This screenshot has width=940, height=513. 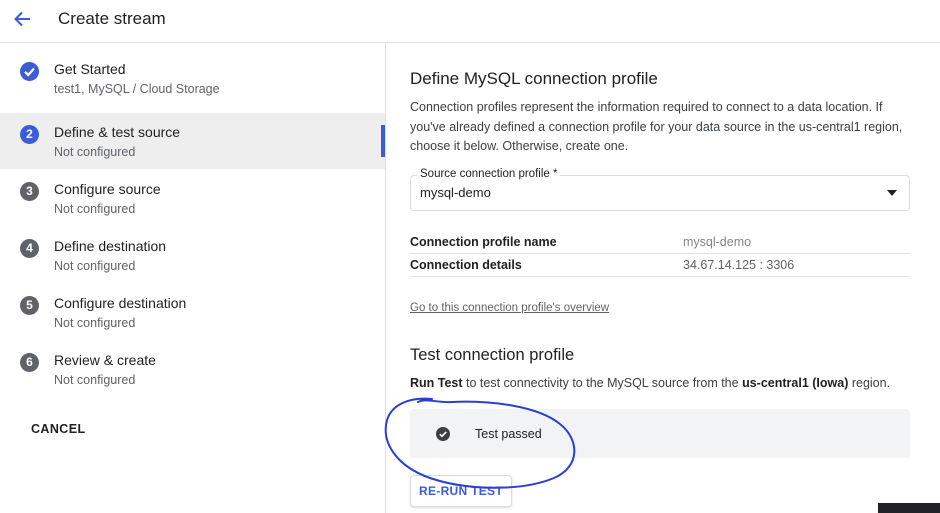 I want to click on step-status: test1, MySQL / Cloud Storage, so click(x=137, y=89).